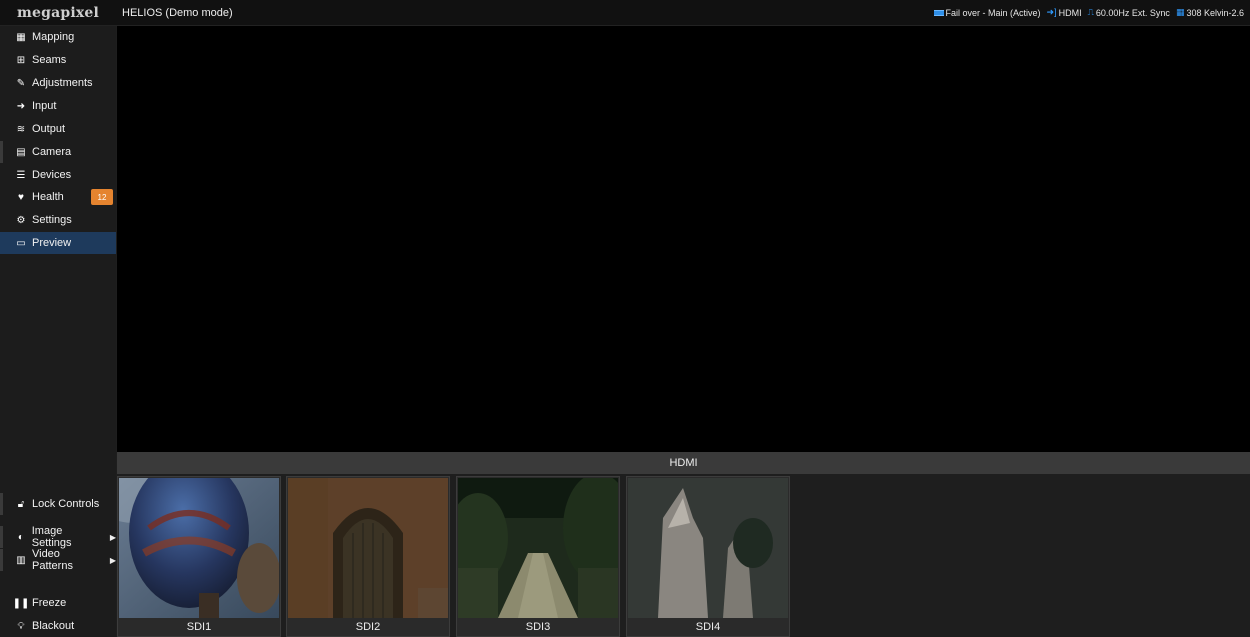 Image resolution: width=1250 pixels, height=637 pixels. I want to click on sidebar-item-label: Output, so click(49, 129).